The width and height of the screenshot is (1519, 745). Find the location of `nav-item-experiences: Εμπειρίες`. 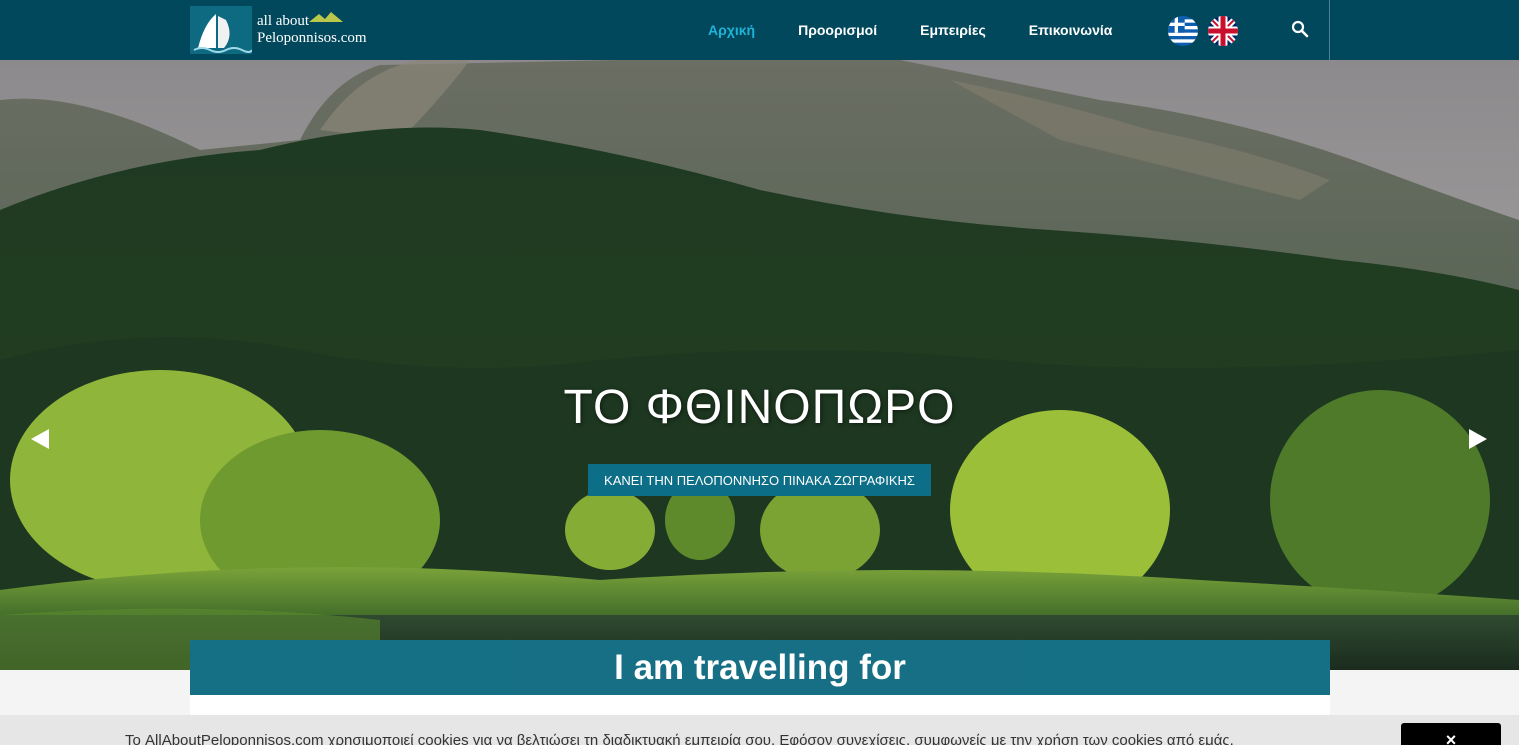

nav-item-experiences: Εμπειρίες is located at coordinates (953, 30).